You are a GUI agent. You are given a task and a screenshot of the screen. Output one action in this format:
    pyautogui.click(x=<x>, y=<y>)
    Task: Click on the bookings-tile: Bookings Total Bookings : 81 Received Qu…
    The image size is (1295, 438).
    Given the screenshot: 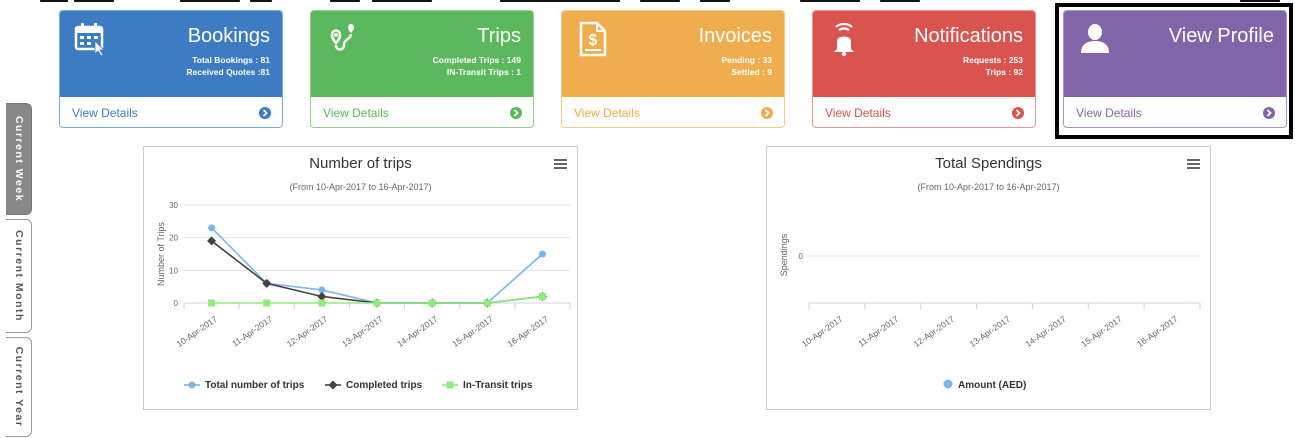 What is the action you would take?
    pyautogui.click(x=171, y=69)
    